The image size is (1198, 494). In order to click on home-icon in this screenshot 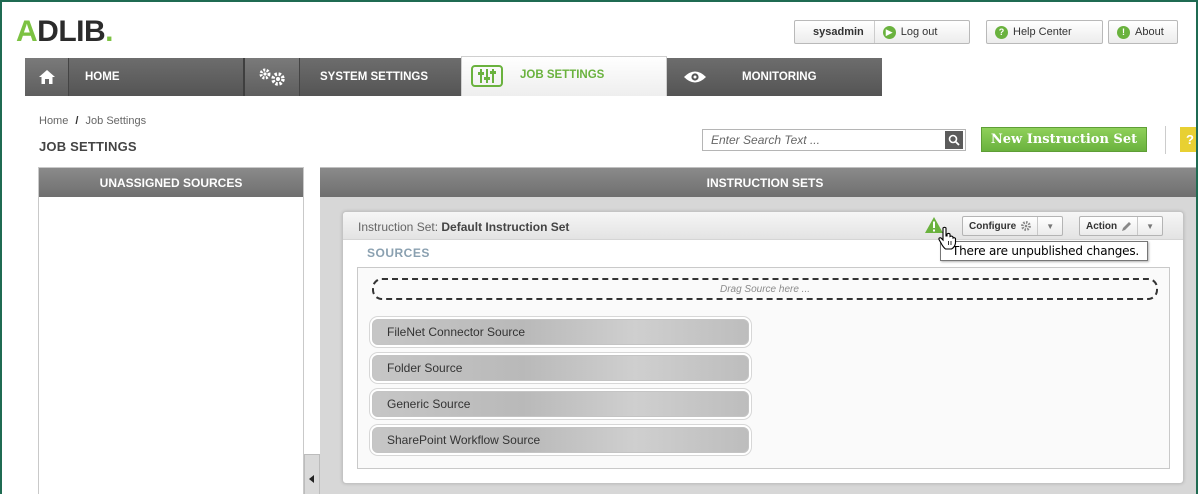, I will do `click(46, 77)`.